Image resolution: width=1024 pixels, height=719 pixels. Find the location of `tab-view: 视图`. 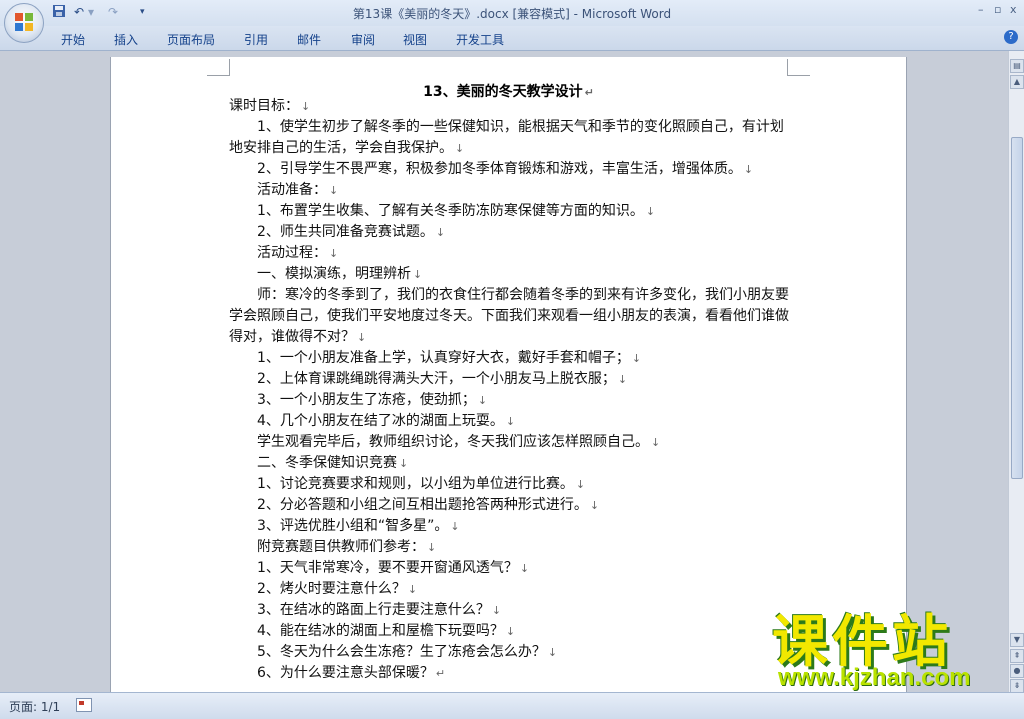

tab-view: 视图 is located at coordinates (415, 39).